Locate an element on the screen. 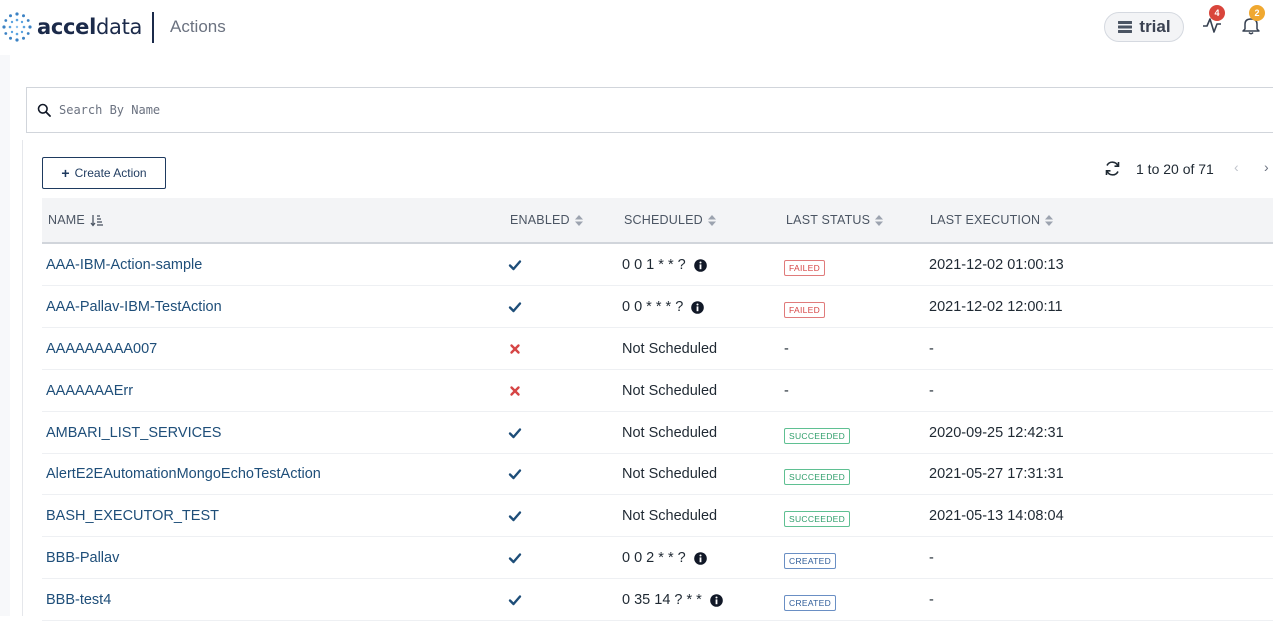  column-header-scheduled: SCHEDULED is located at coordinates (670, 220).